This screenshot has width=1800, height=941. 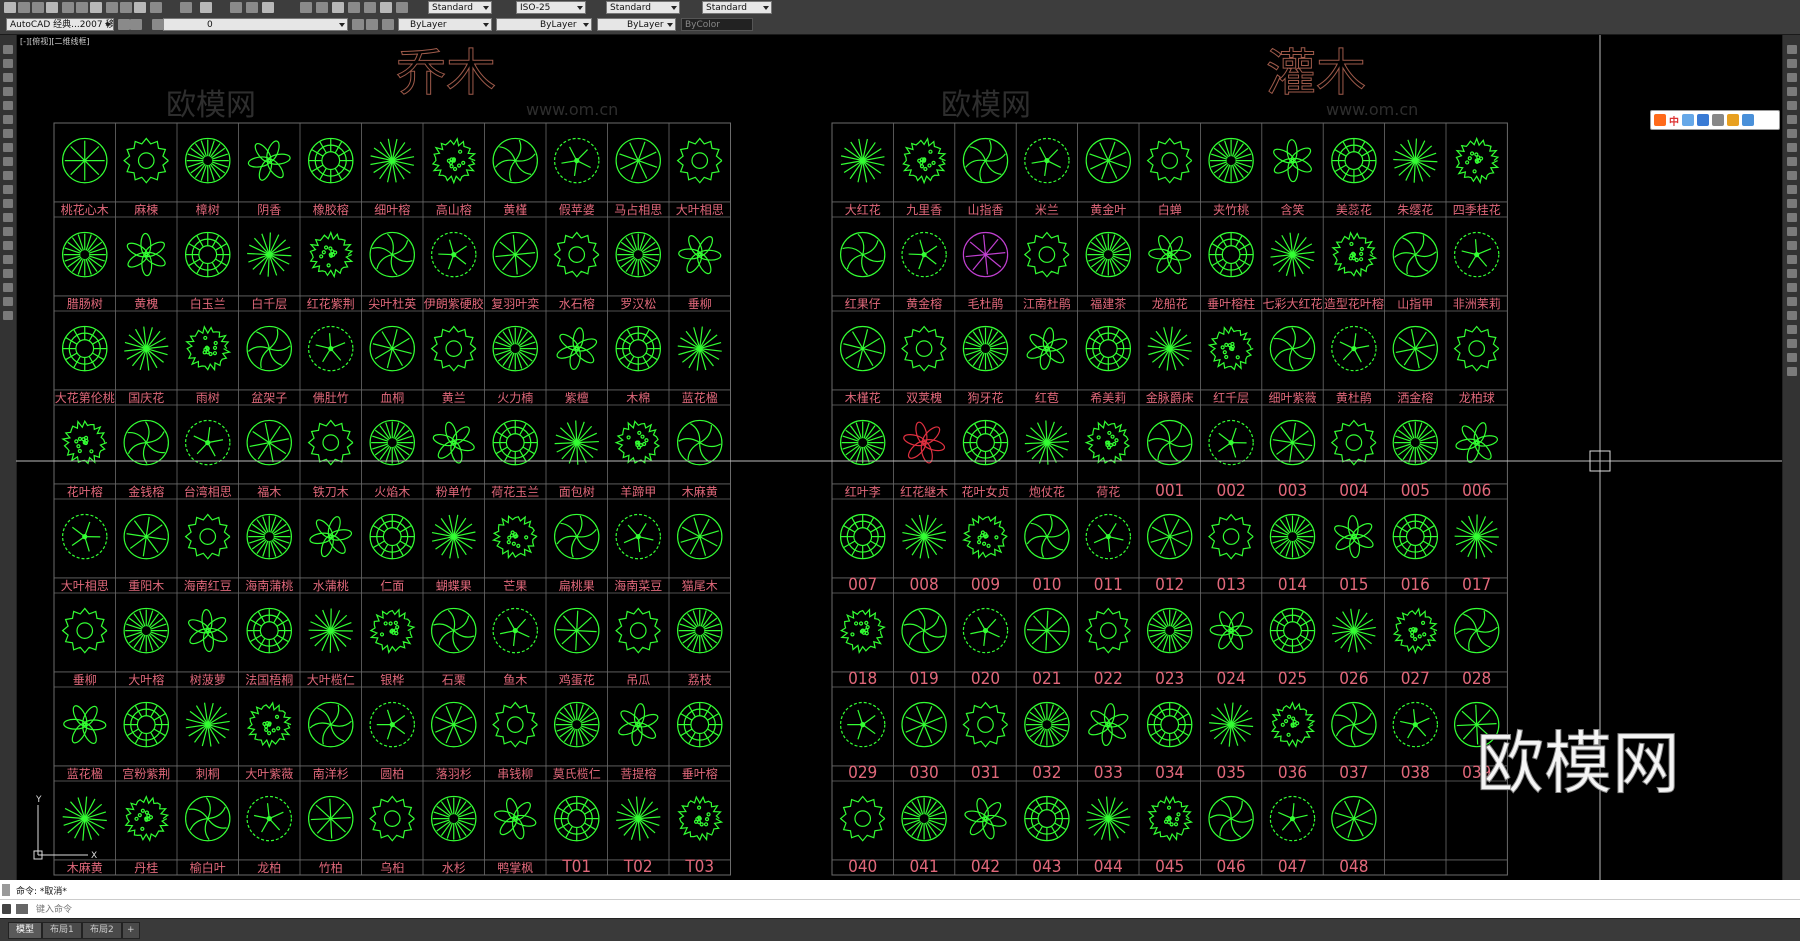 What do you see at coordinates (1792, 91) in the screenshot?
I see `offset-icon` at bounding box center [1792, 91].